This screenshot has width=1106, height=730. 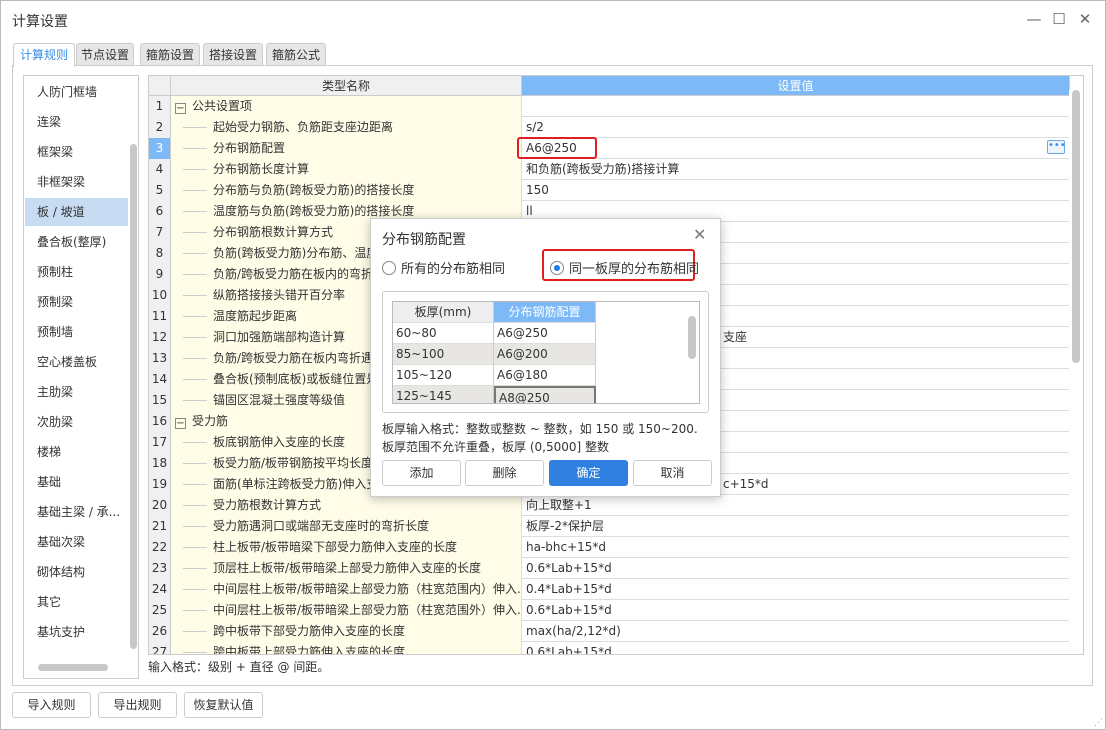 What do you see at coordinates (443, 354) in the screenshot?
I see `thickness-cell: 85~100` at bounding box center [443, 354].